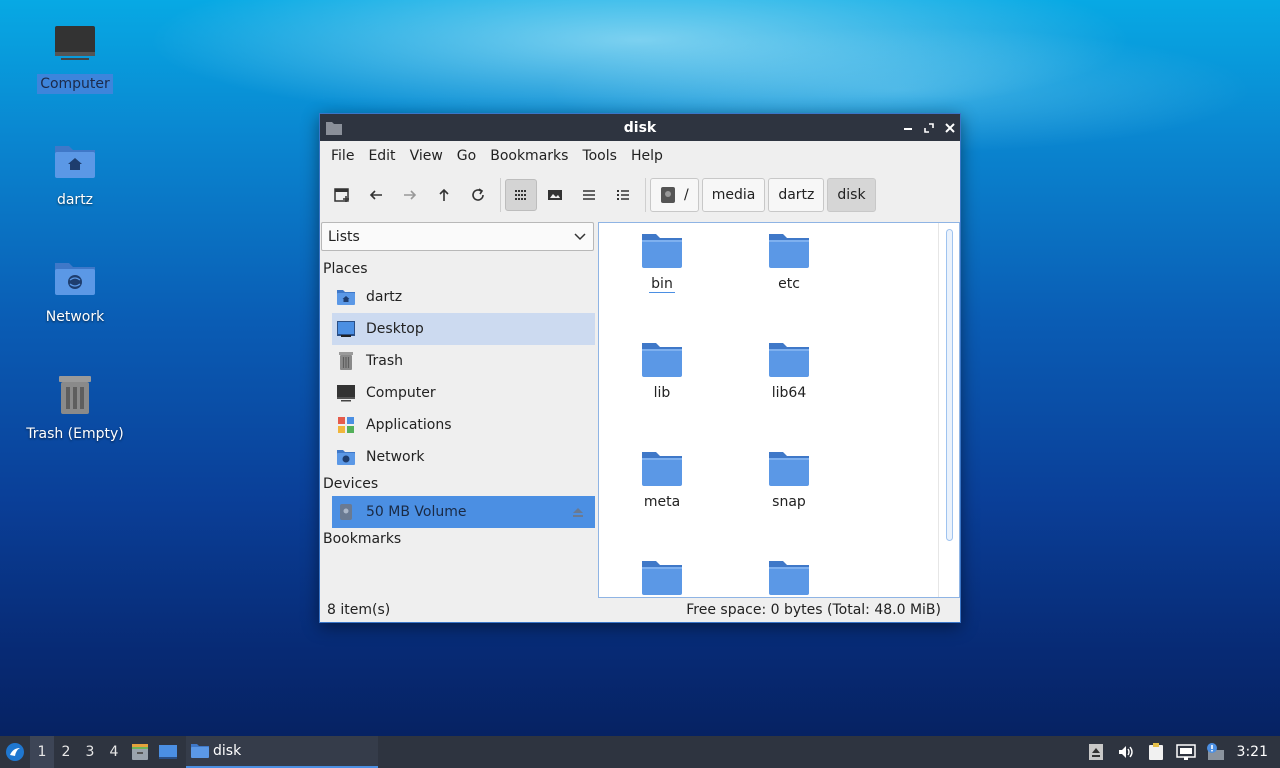 Image resolution: width=1280 pixels, height=768 pixels. Describe the element at coordinates (647, 156) in the screenshot. I see `menu-help: Help` at that location.